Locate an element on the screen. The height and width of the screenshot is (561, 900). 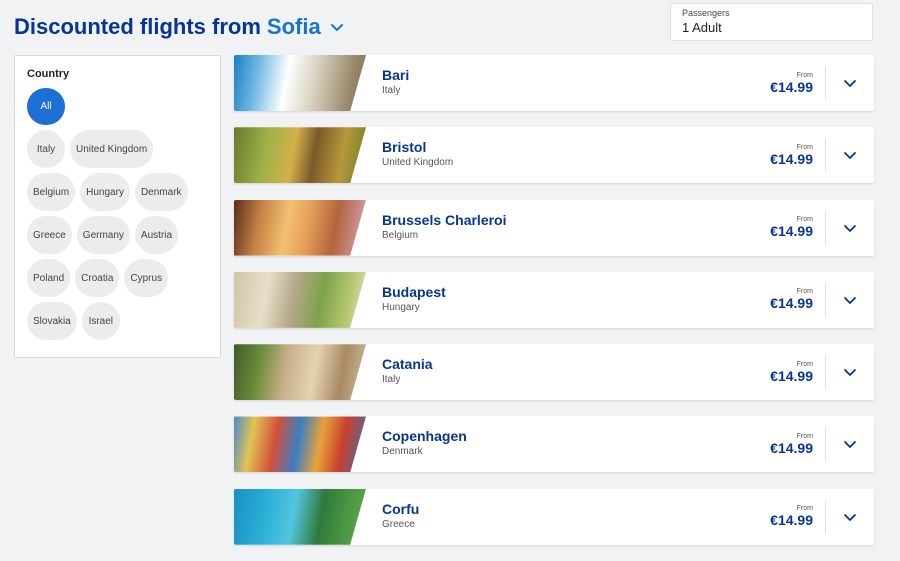
origin-city-name: Sofia is located at coordinates (293, 26).